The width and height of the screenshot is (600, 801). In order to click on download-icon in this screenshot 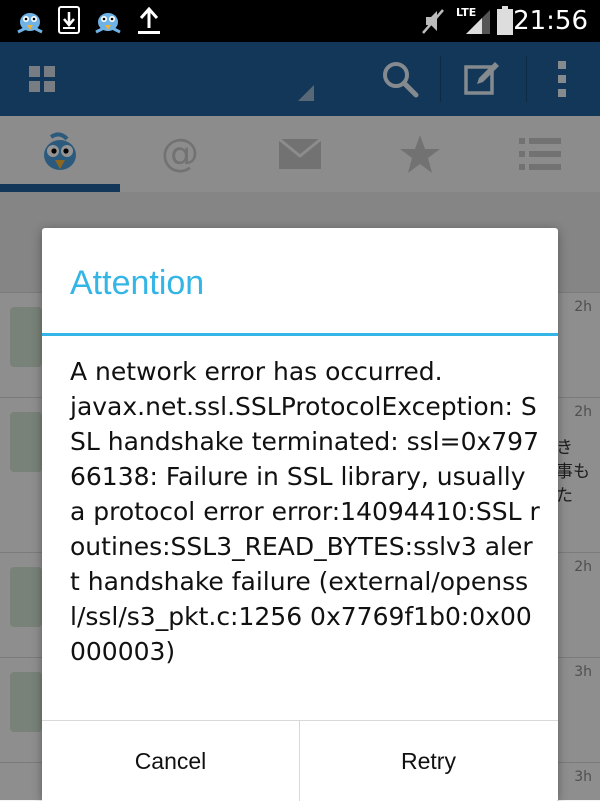, I will do `click(69, 23)`.